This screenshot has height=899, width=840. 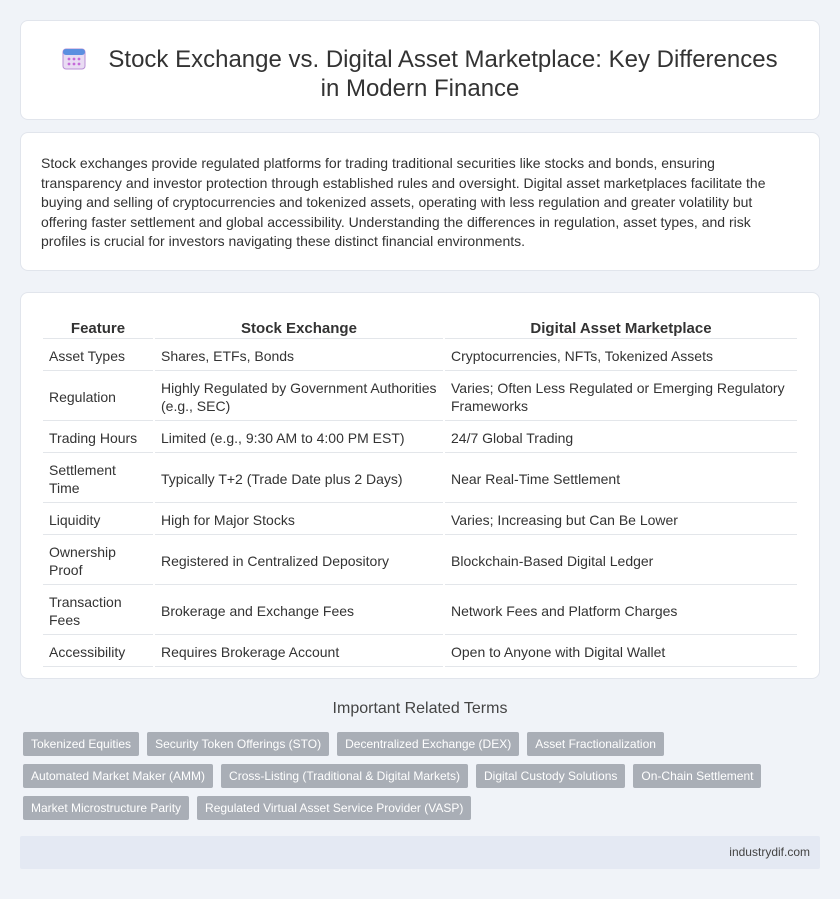 What do you see at coordinates (621, 328) in the screenshot?
I see `header-digital-asset-marketplace: Digital Asset Marketplace` at bounding box center [621, 328].